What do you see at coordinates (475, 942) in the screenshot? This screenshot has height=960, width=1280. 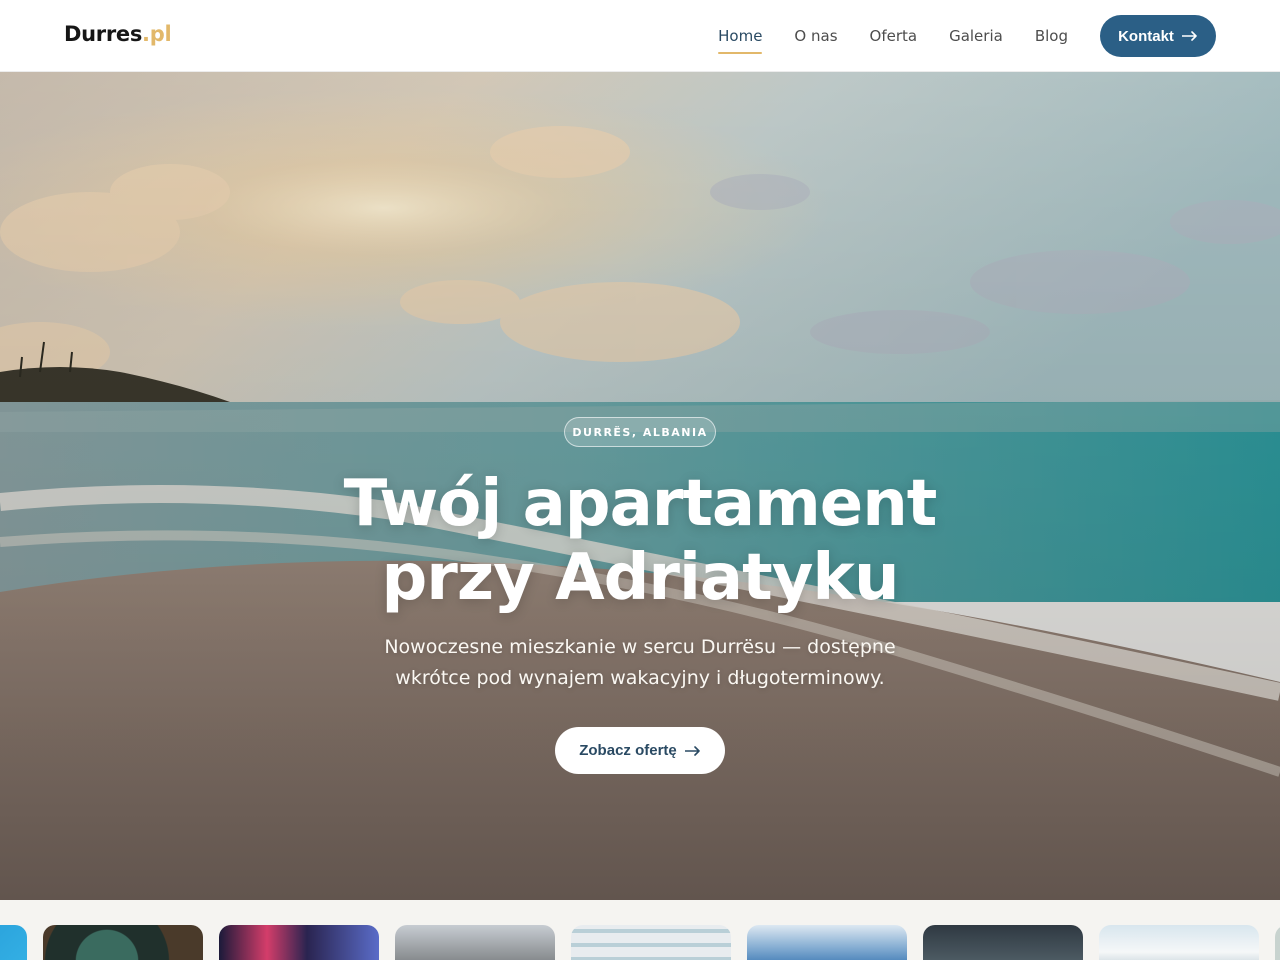 I see `gallery-thumb-mountains` at bounding box center [475, 942].